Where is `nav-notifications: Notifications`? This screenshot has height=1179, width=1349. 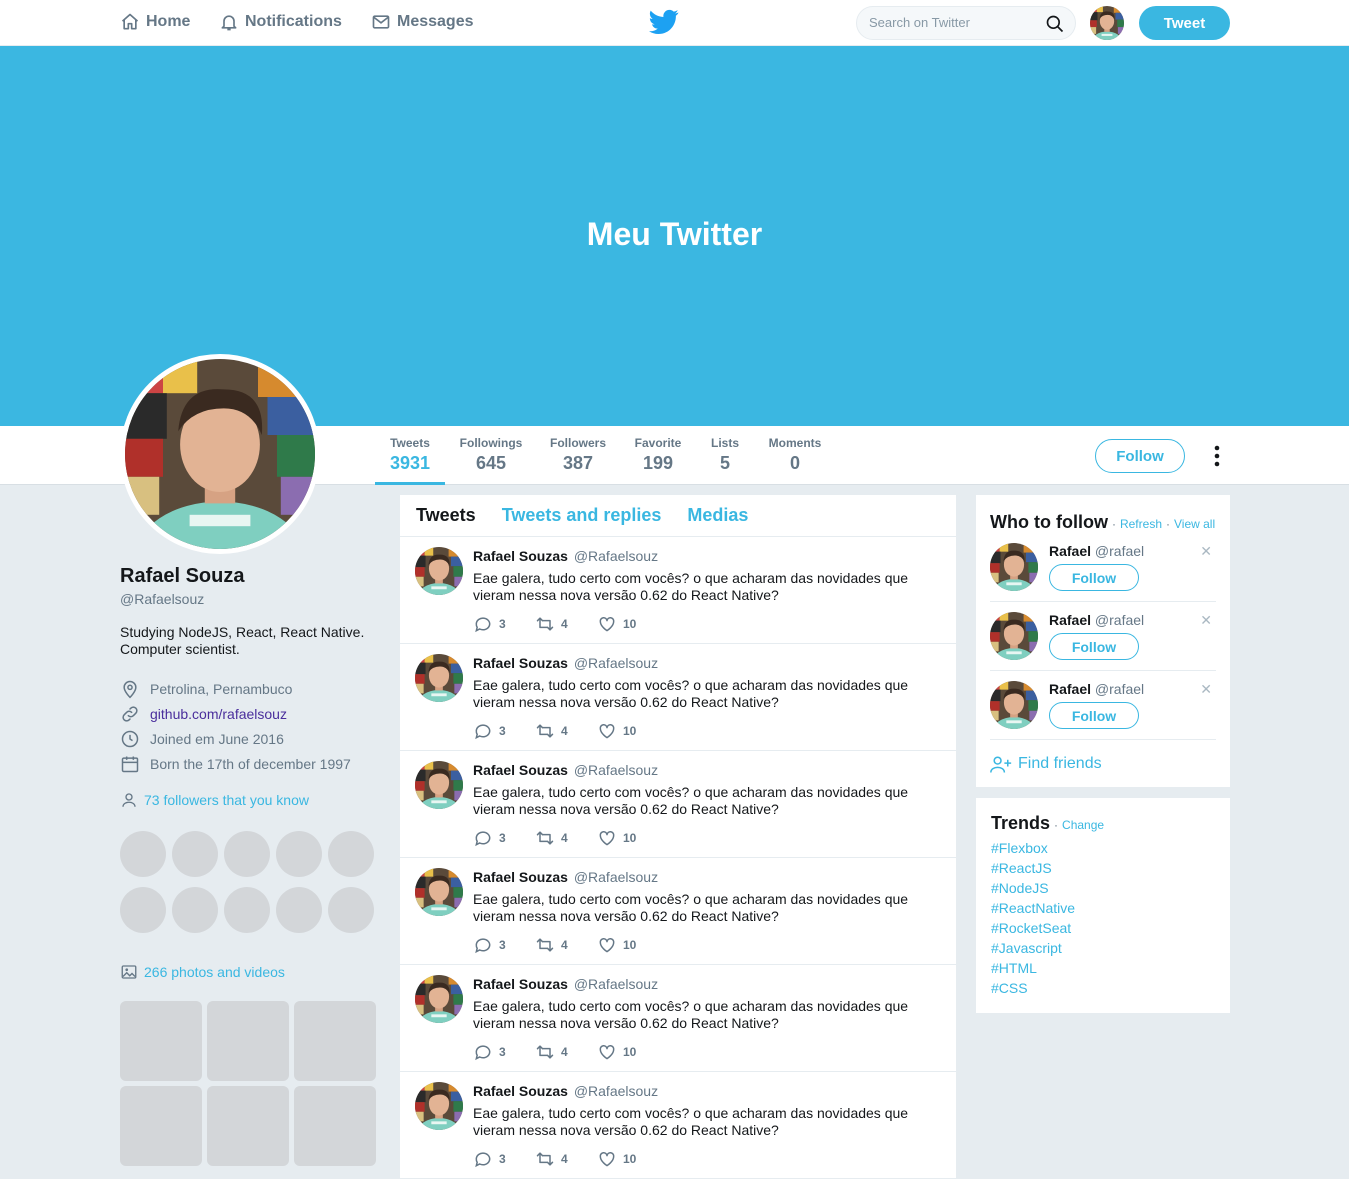 nav-notifications: Notifications is located at coordinates (280, 22).